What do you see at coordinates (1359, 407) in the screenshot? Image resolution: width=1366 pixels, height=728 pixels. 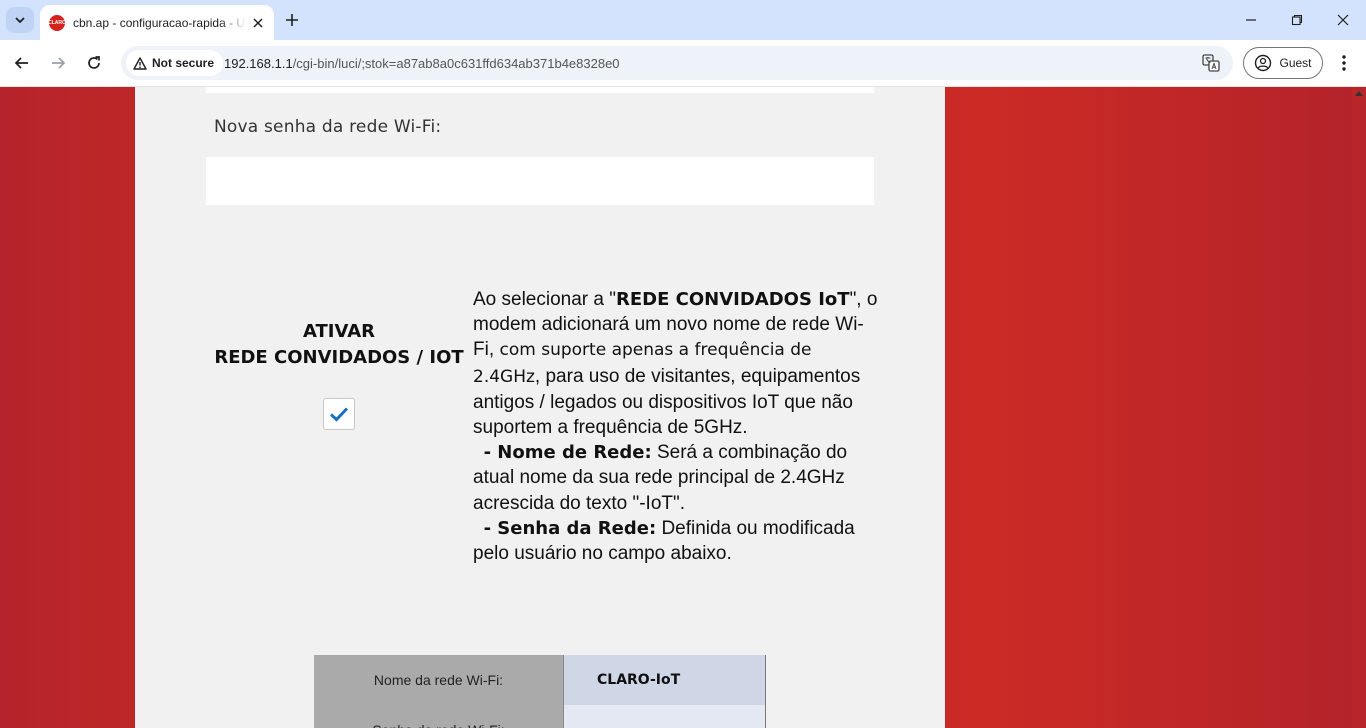 I see `page-scrollbar` at bounding box center [1359, 407].